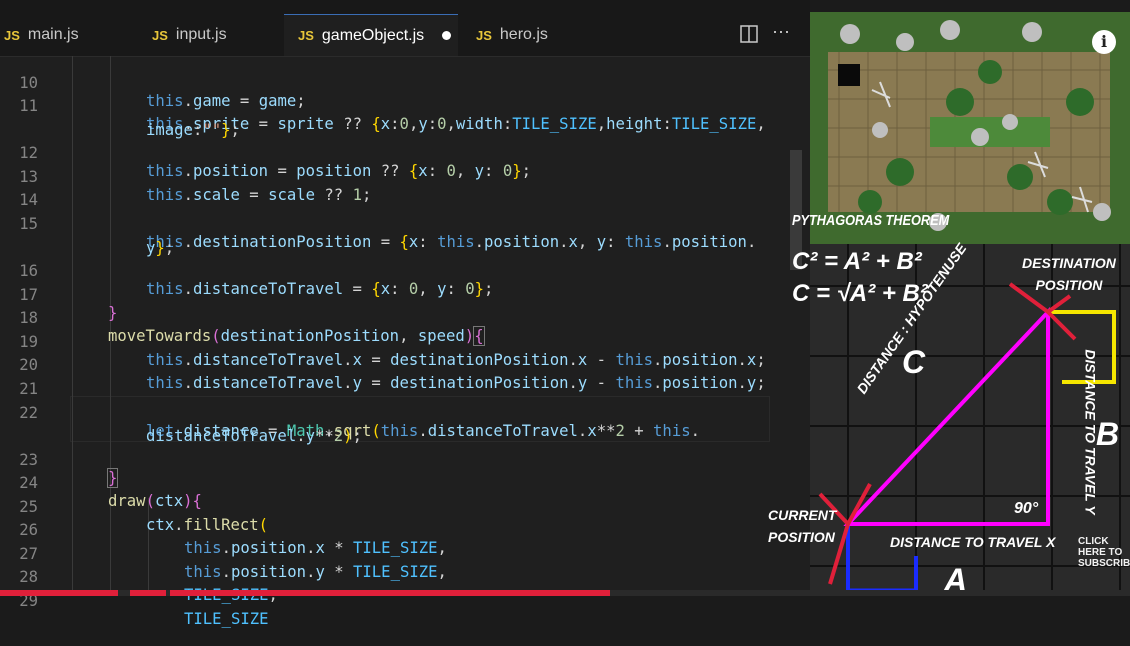  Describe the element at coordinates (233, 539) in the screenshot. I see `code-line: 26 this.position.x * TILE_SIZE,` at that location.